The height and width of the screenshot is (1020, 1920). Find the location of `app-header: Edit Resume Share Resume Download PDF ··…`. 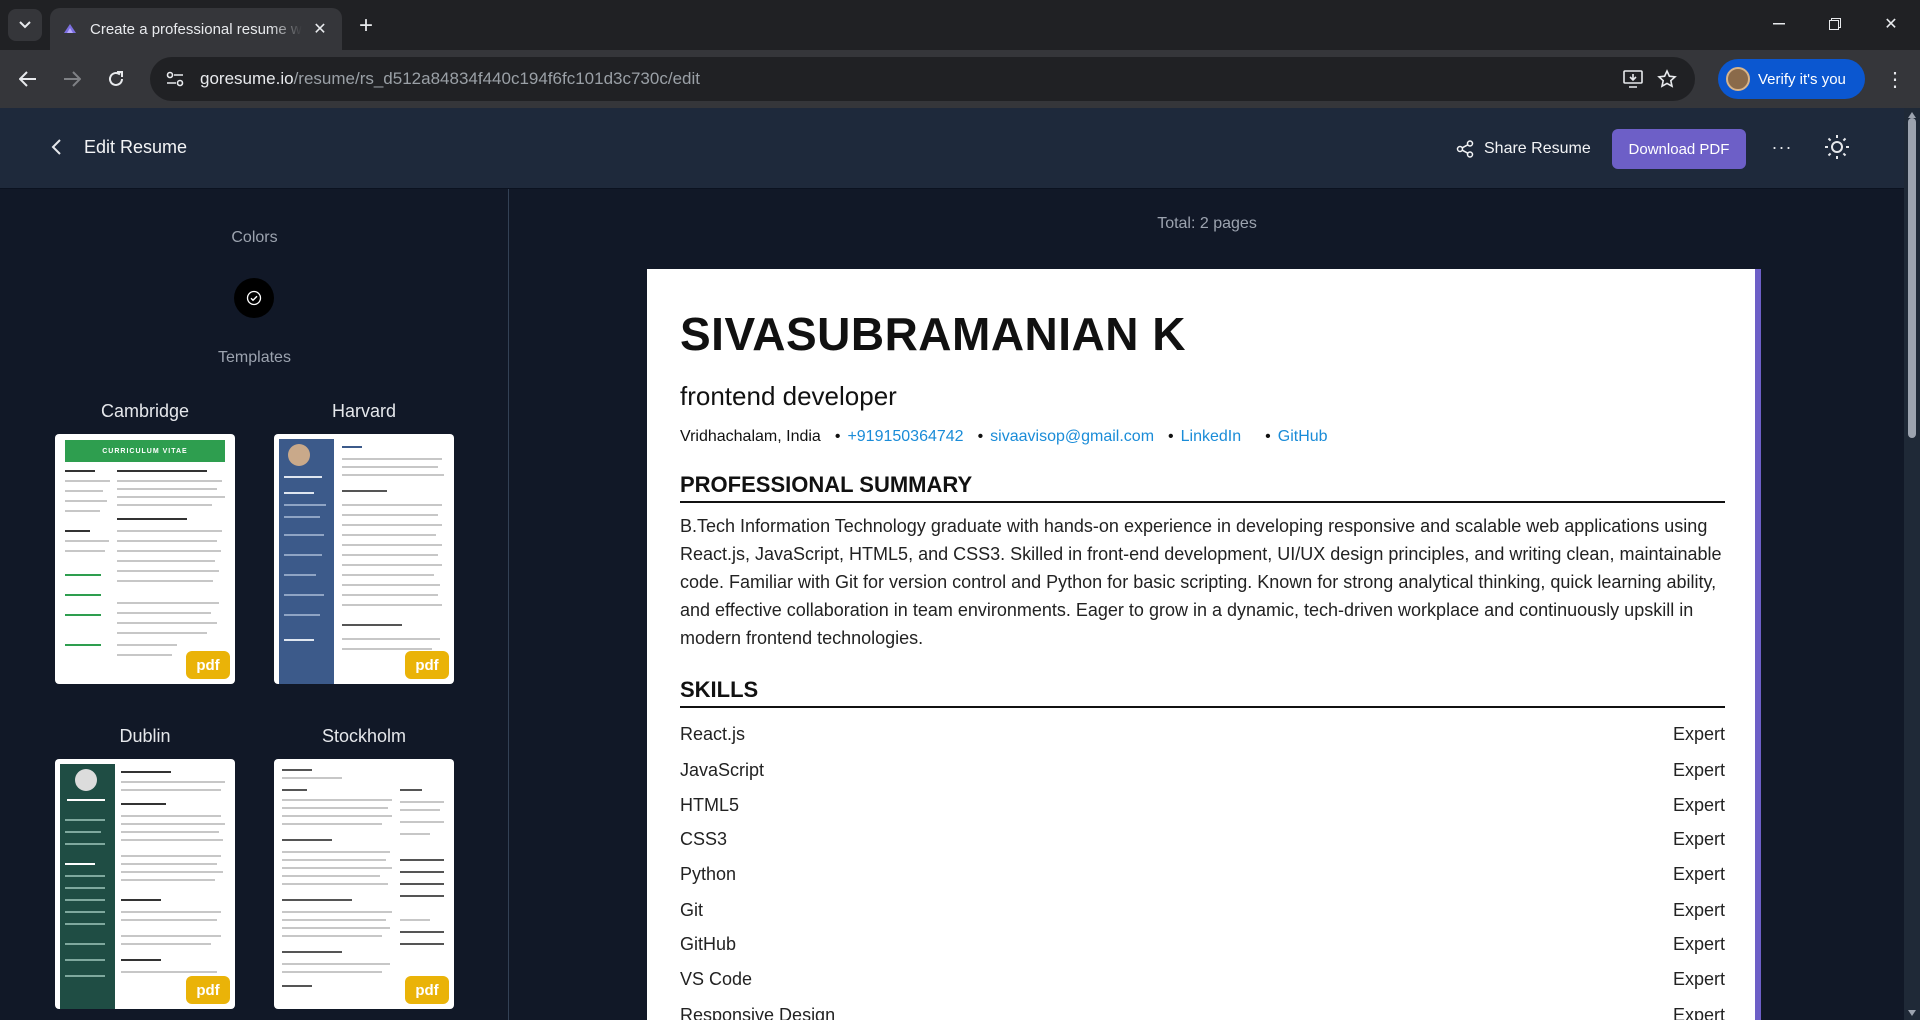

app-header: Edit Resume Share Resume Download PDF ··… is located at coordinates (952, 148).